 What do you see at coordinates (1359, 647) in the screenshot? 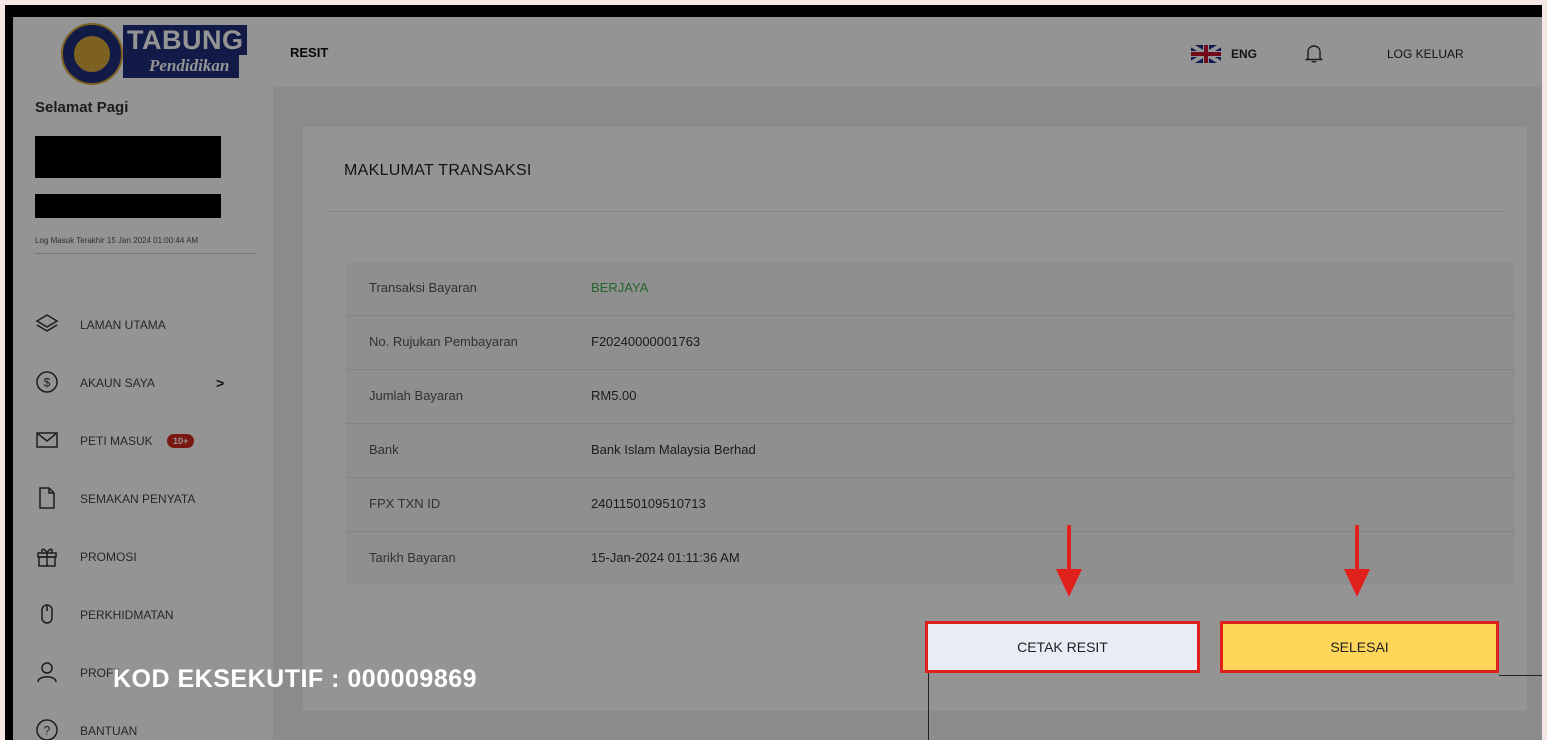
I see `done-button: SELESAI` at bounding box center [1359, 647].